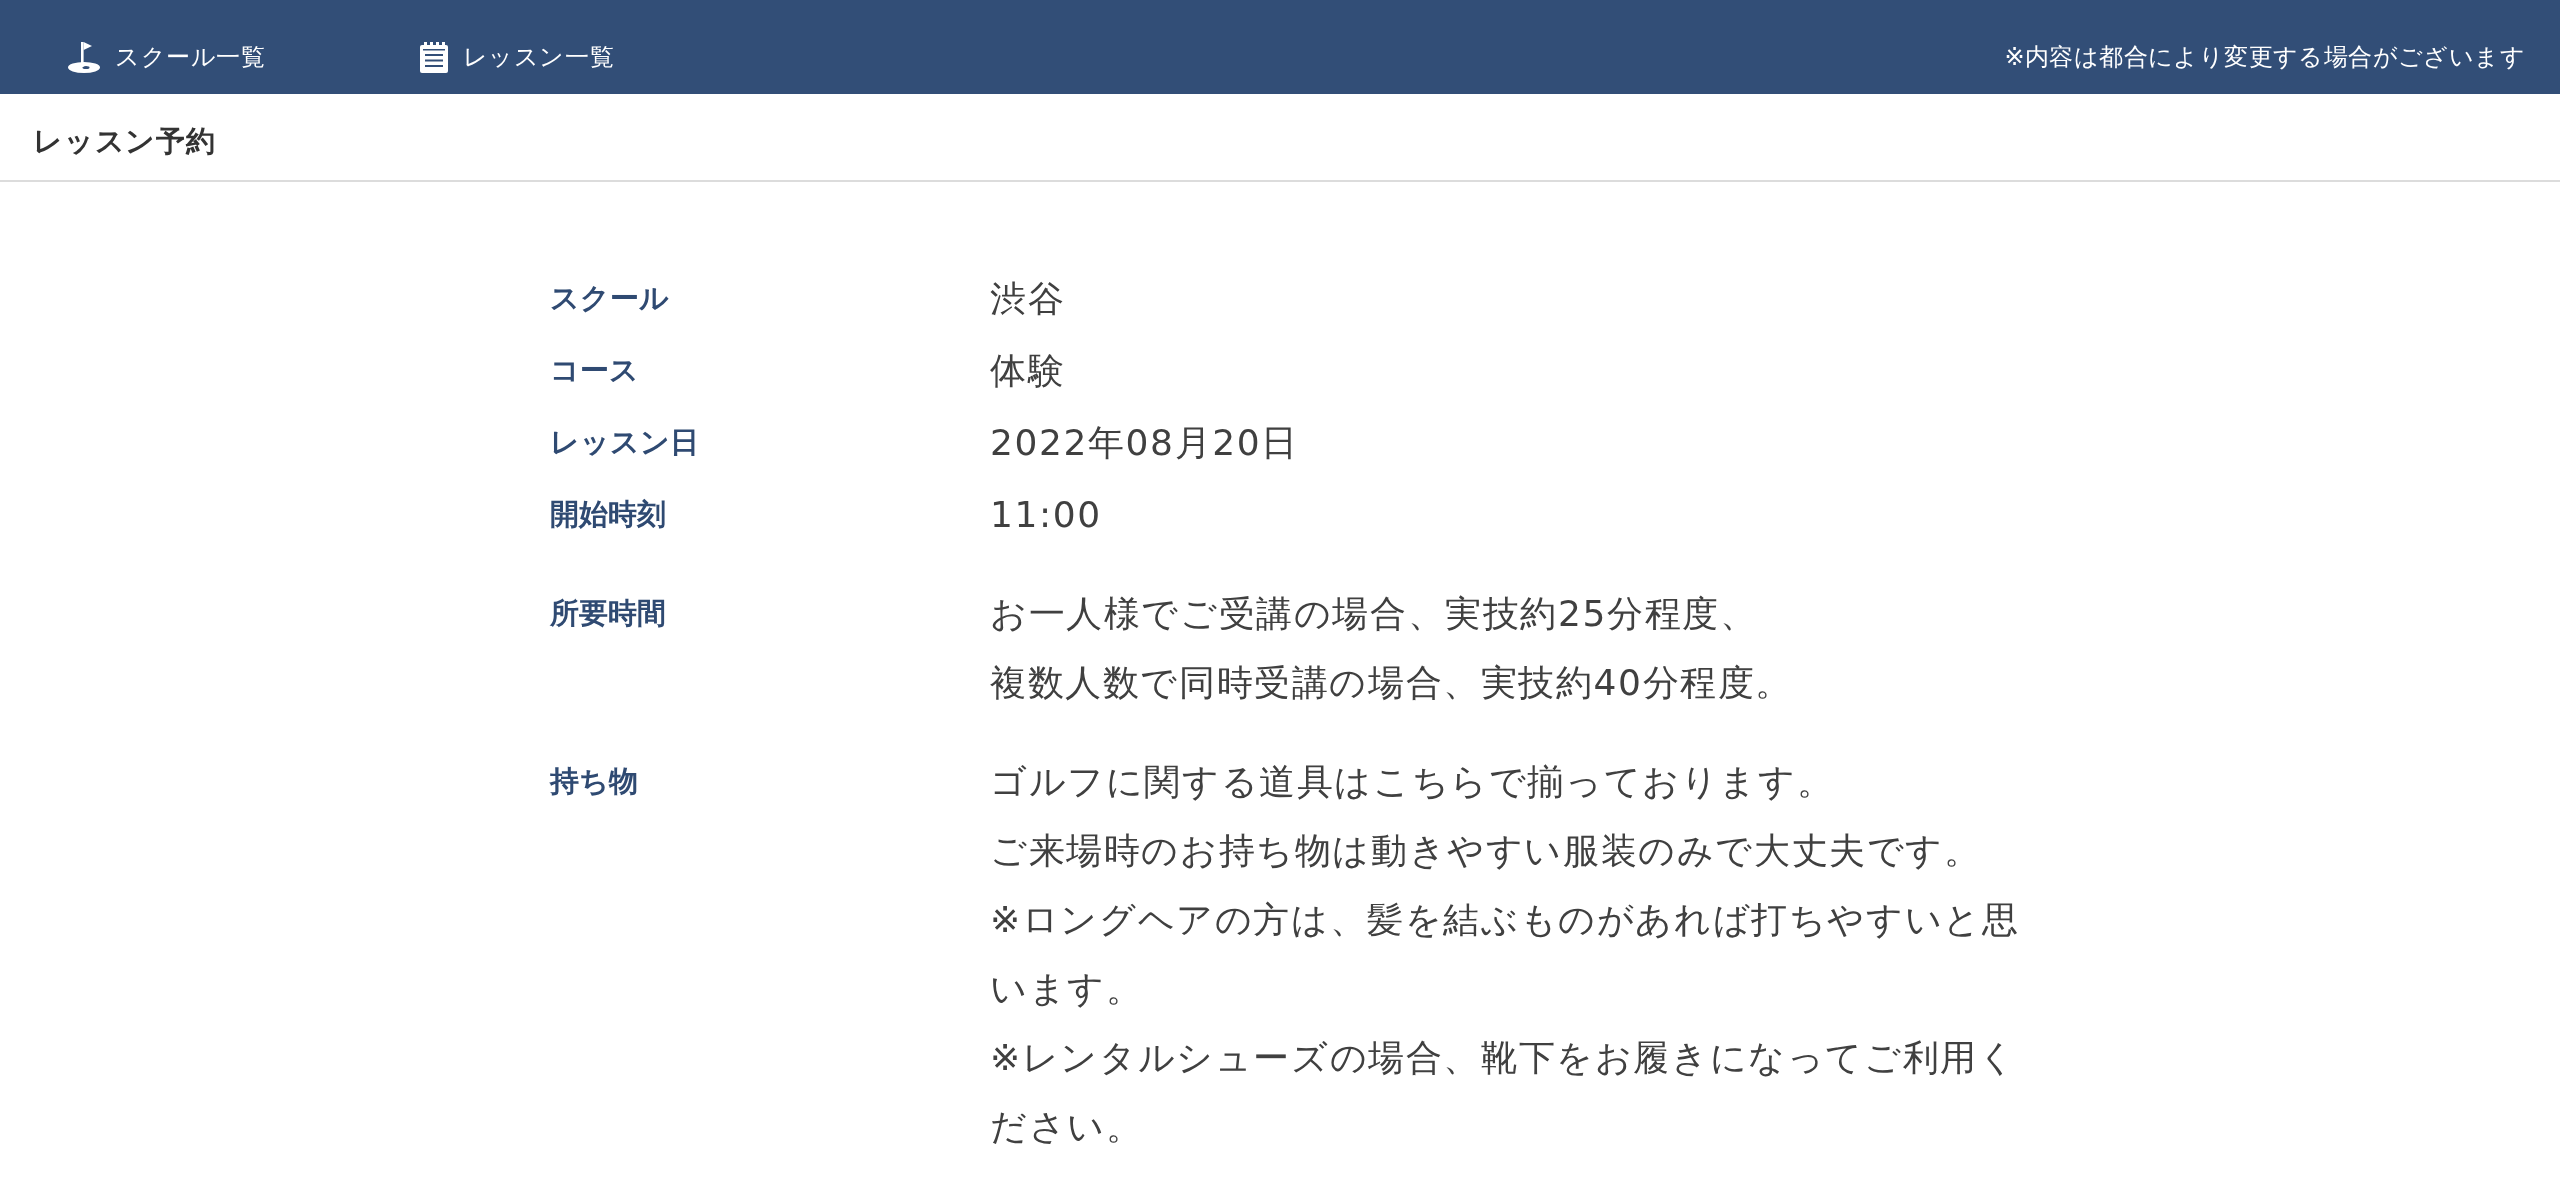 This screenshot has height=1182, width=2560. Describe the element at coordinates (124, 141) in the screenshot. I see `page-title: レッスン予約` at that location.